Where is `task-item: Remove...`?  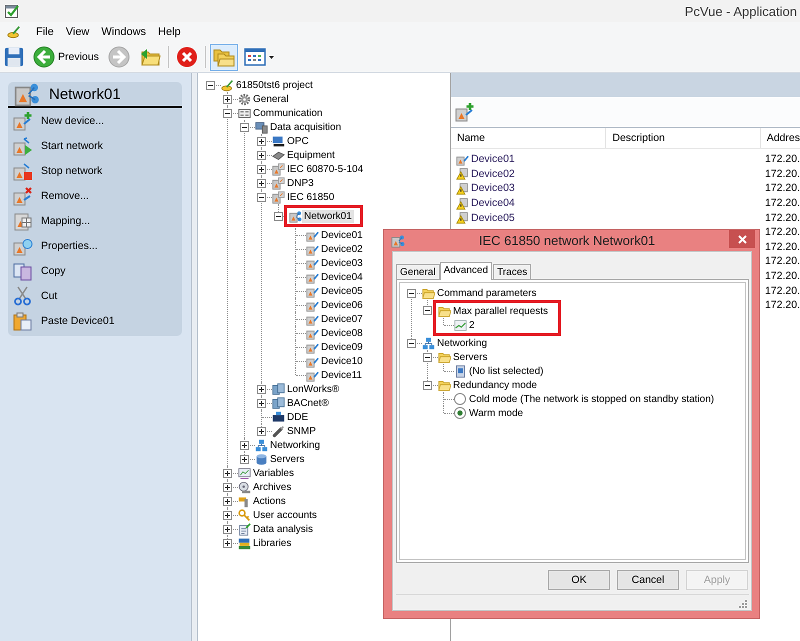
task-item: Remove... is located at coordinates (95, 195).